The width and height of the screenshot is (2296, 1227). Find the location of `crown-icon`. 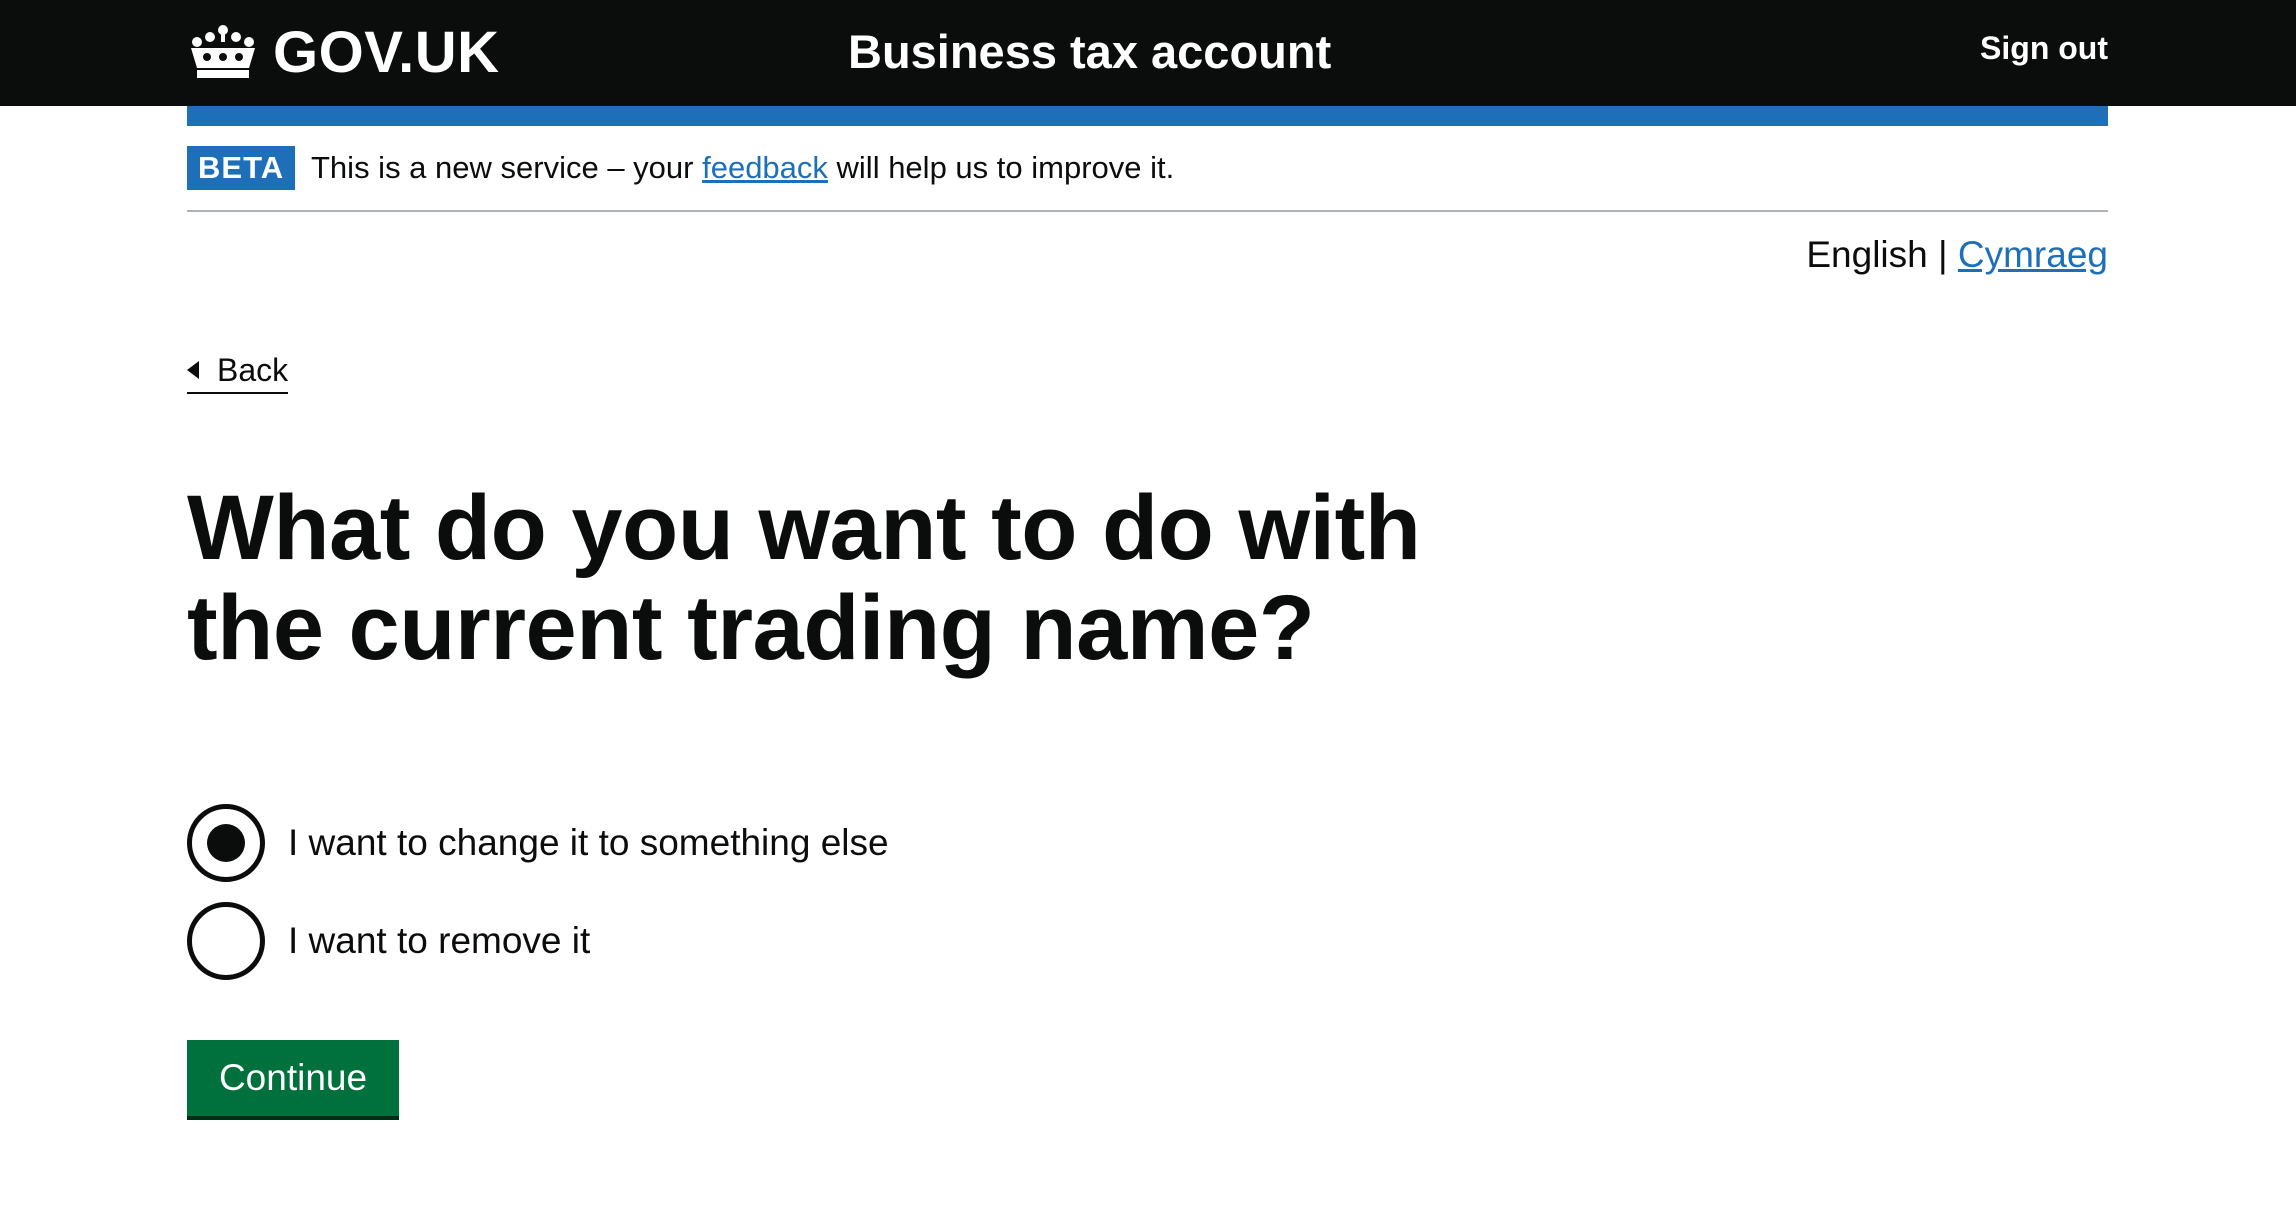

crown-icon is located at coordinates (223, 51).